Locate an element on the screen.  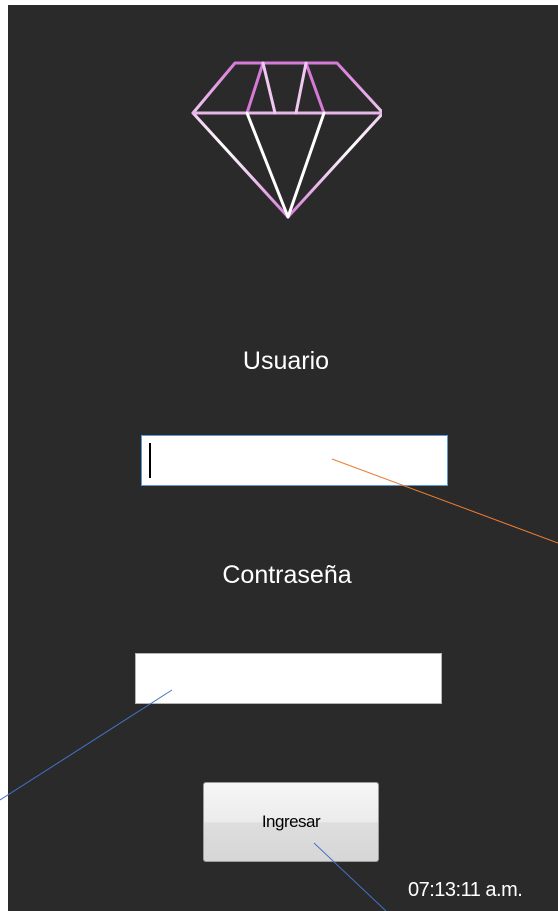
username-label: Usuario is located at coordinates (286, 361).